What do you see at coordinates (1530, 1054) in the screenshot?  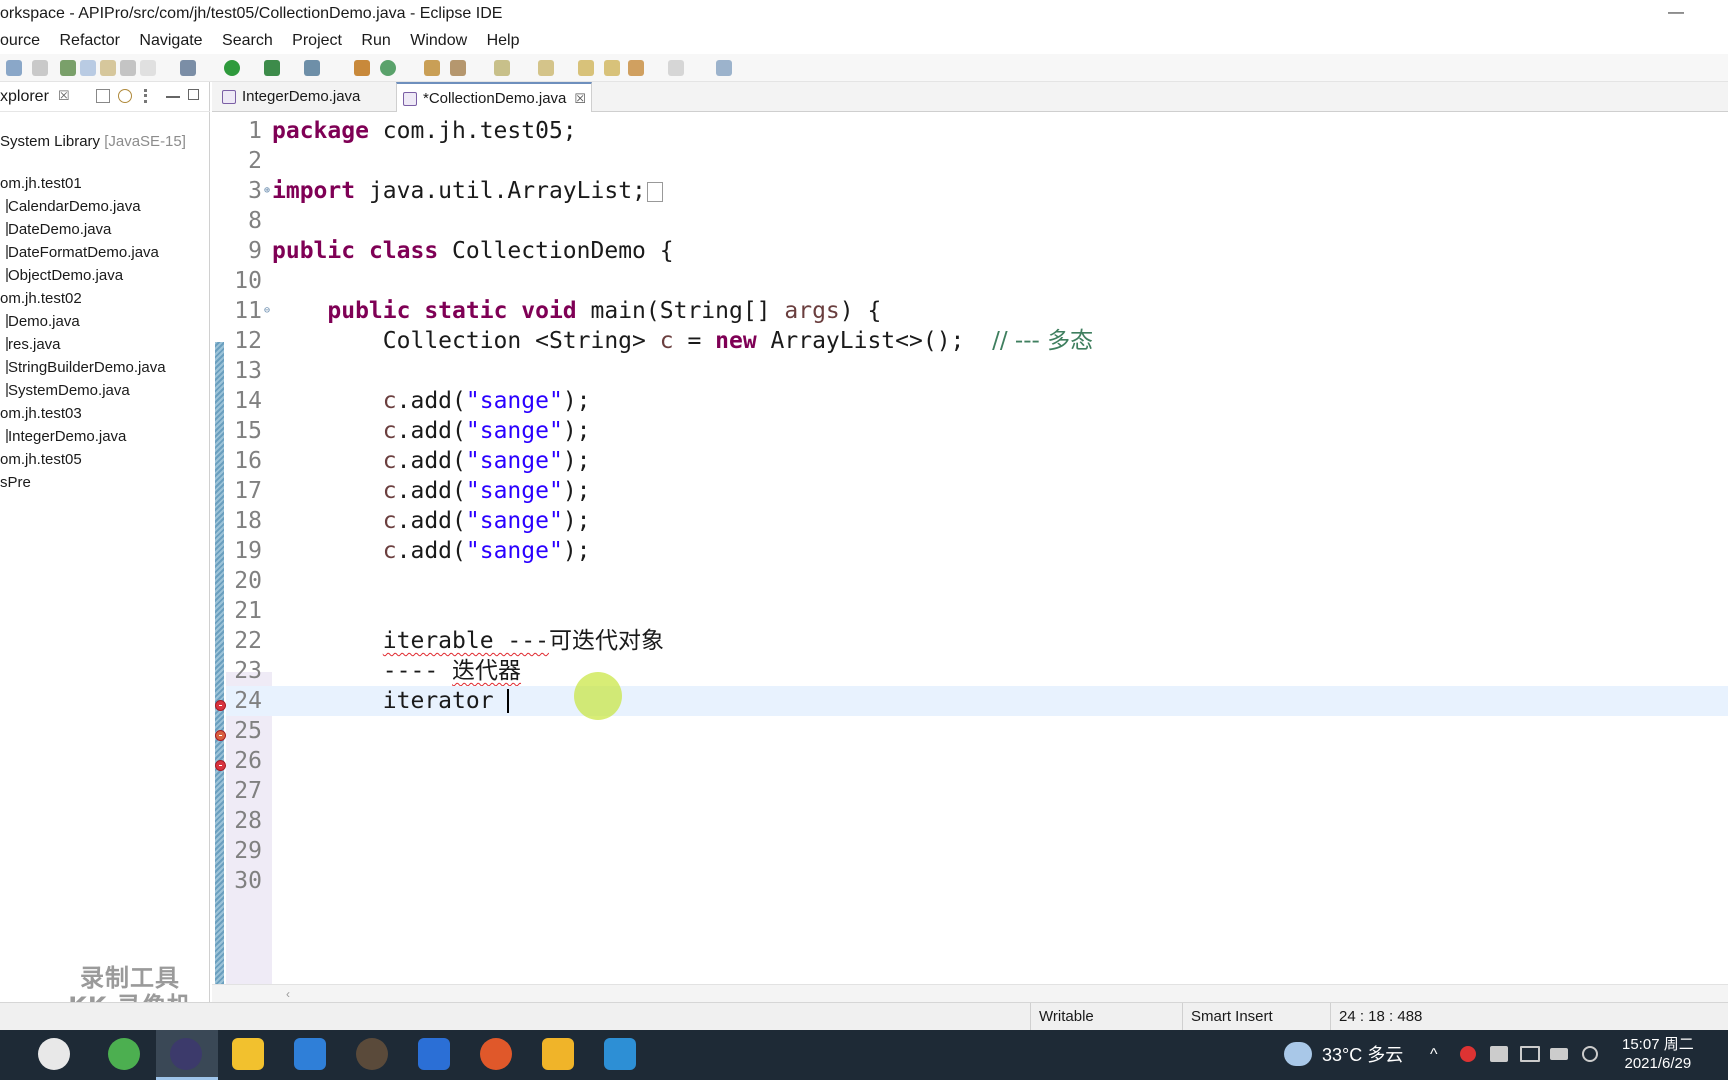 I see `network-icon` at bounding box center [1530, 1054].